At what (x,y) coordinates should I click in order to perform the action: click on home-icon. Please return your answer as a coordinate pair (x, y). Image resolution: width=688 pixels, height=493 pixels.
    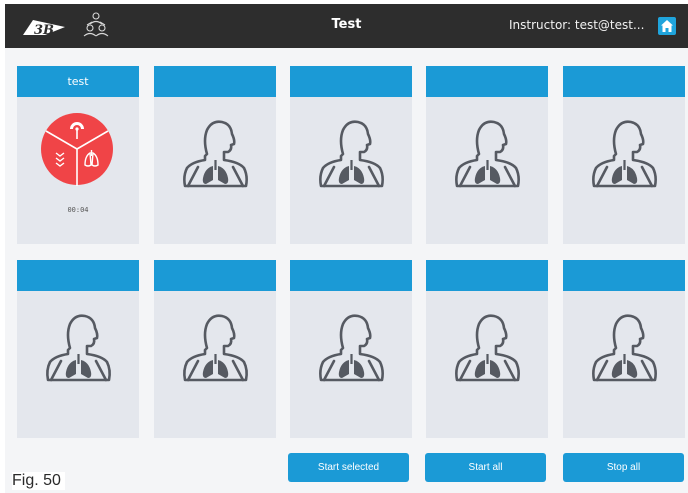
    Looking at the image, I should click on (667, 26).